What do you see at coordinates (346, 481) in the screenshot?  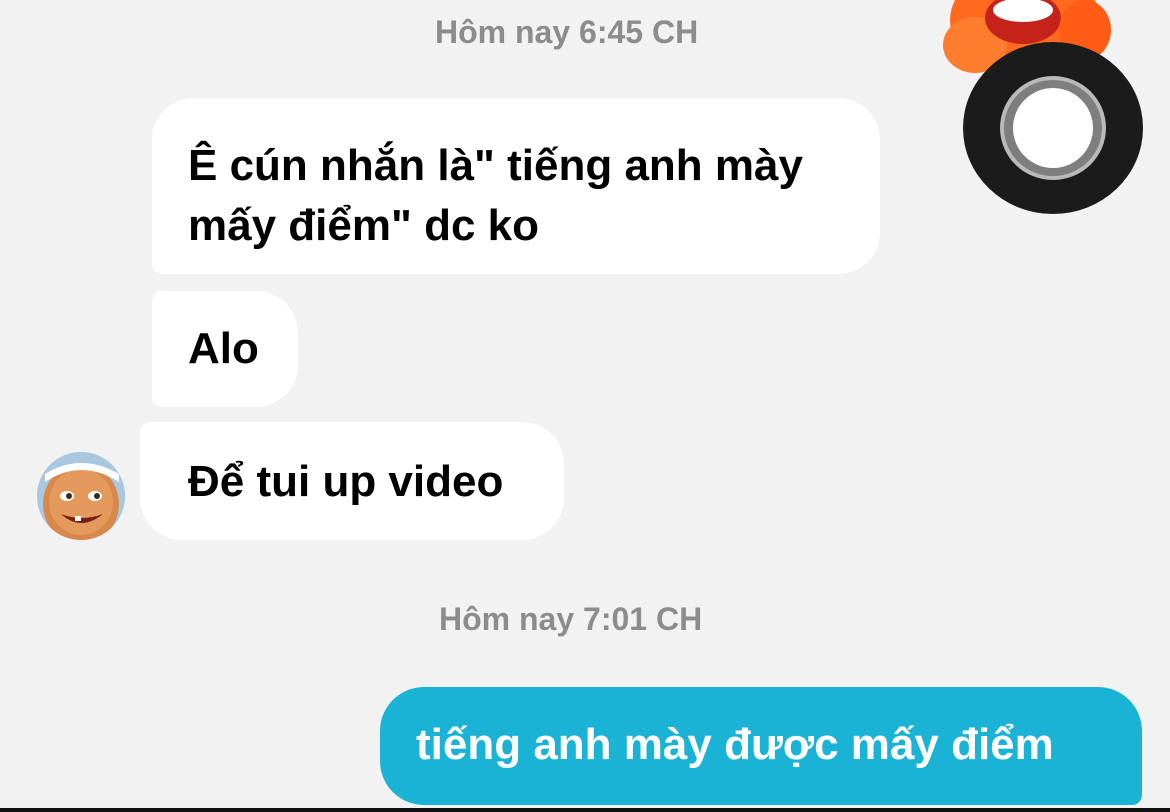 I see `message-line: Để tui up video` at bounding box center [346, 481].